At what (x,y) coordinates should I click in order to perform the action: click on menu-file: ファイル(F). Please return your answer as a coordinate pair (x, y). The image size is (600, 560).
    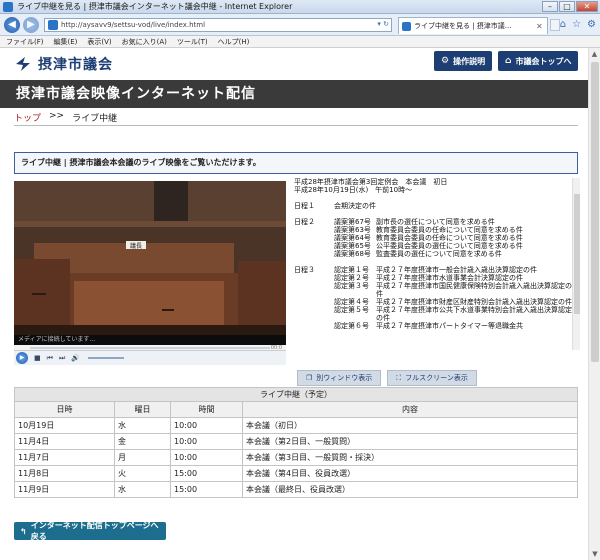
    Looking at the image, I should click on (25, 42).